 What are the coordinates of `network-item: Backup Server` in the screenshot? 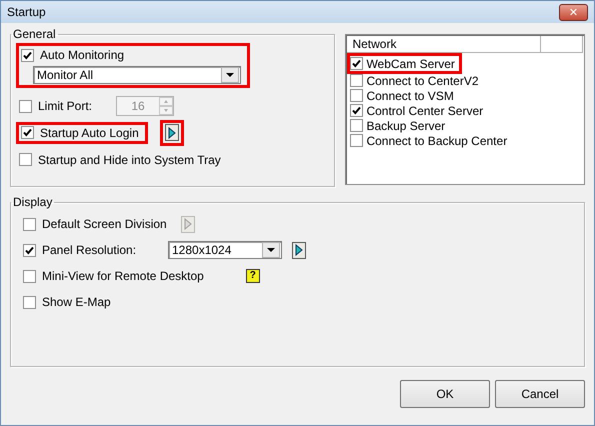 It's located at (399, 125).